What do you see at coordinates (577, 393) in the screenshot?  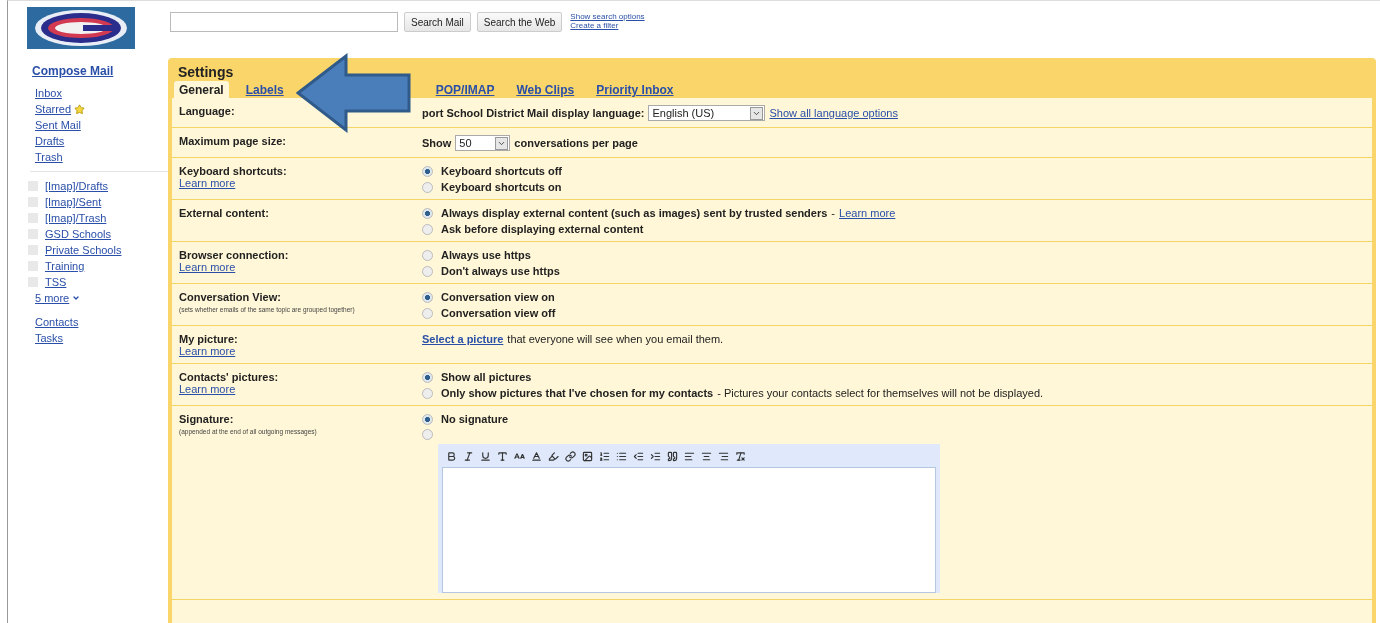 I see `option-label: Only show pictures that I've chosen for my contacts` at bounding box center [577, 393].